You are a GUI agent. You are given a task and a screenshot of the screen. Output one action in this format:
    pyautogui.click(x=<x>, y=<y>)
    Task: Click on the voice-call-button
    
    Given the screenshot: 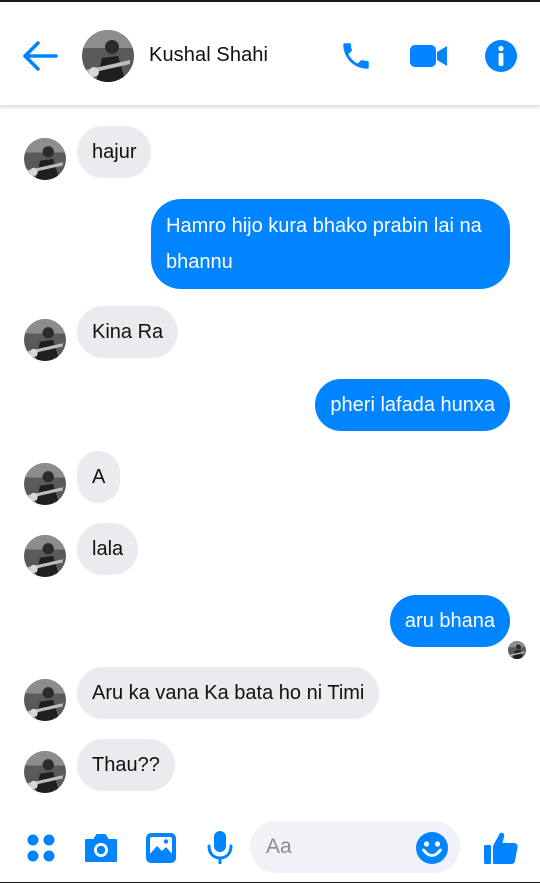 What is the action you would take?
    pyautogui.click(x=356, y=56)
    